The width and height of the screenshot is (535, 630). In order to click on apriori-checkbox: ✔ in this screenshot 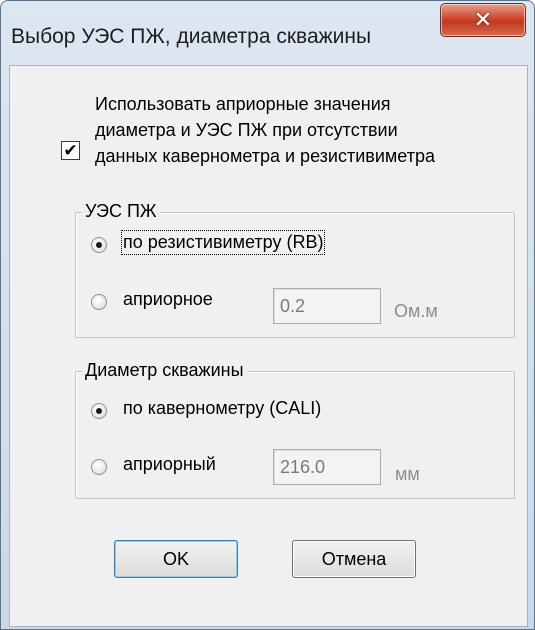, I will do `click(70, 150)`.